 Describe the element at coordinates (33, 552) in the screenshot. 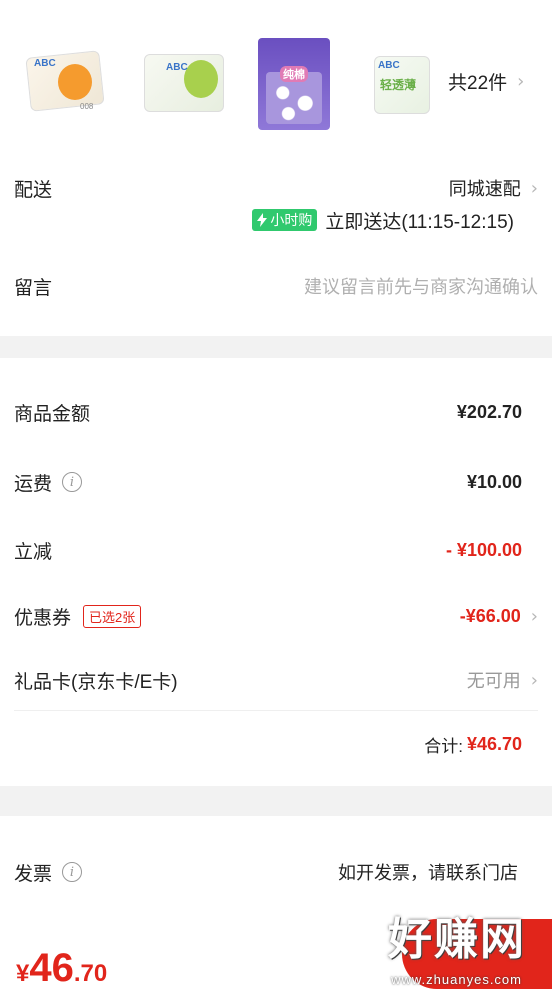

I see `discount-label: 立减` at that location.